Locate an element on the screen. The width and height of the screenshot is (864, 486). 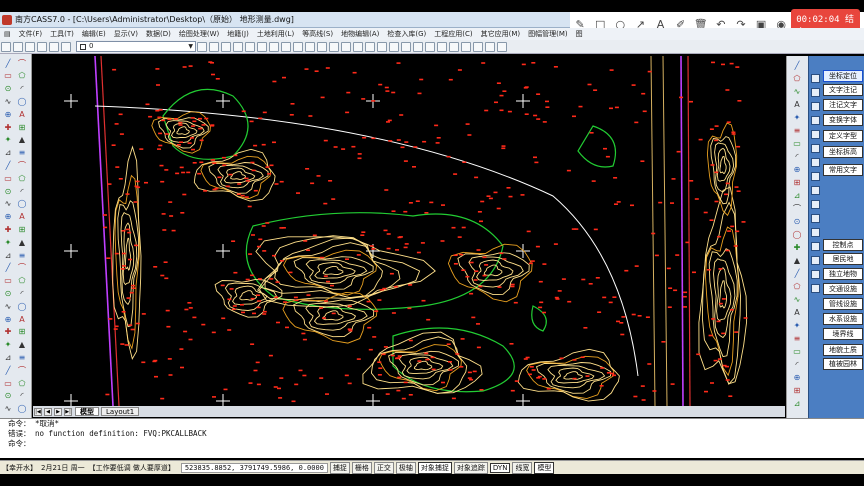
layer-dropdown: 0 ▼ is located at coordinates (136, 46).